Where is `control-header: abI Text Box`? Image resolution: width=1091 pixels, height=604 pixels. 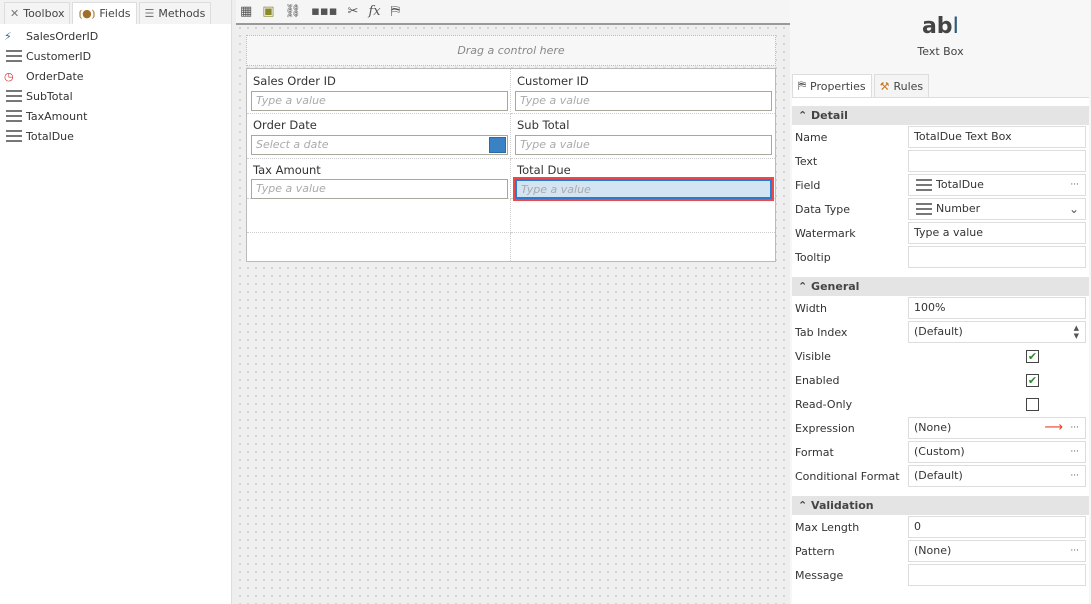
control-header: abI Text Box is located at coordinates (940, 29).